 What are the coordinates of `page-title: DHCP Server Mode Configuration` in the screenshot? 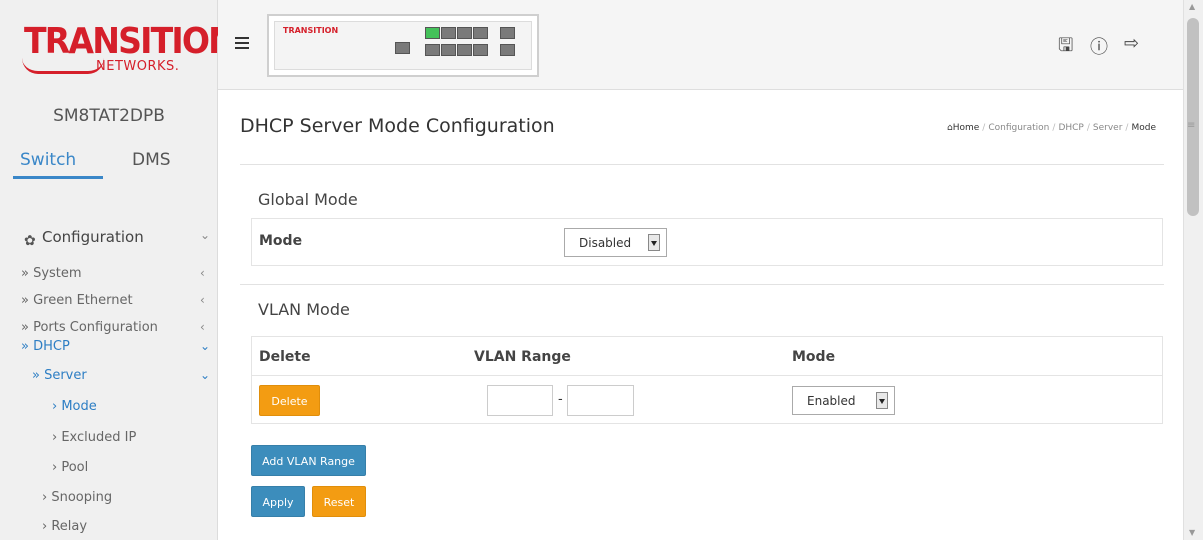 It's located at (397, 126).